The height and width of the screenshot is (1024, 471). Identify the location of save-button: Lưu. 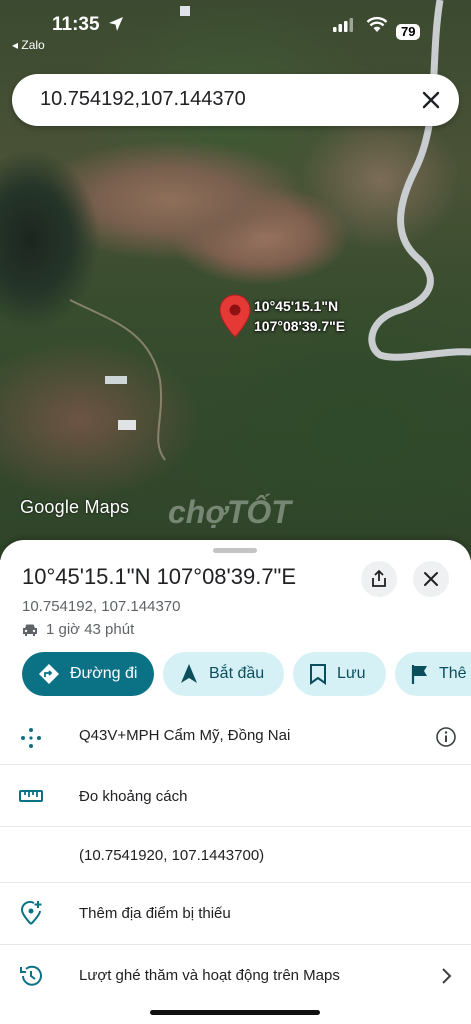
(339, 674).